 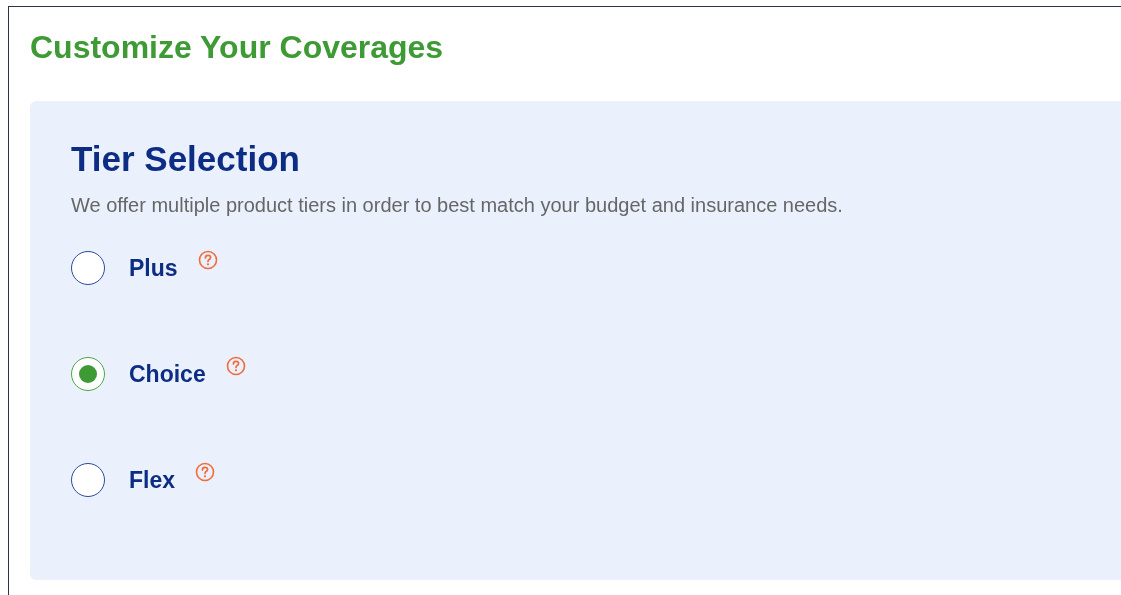 I want to click on option-label: Plus, so click(x=153, y=268).